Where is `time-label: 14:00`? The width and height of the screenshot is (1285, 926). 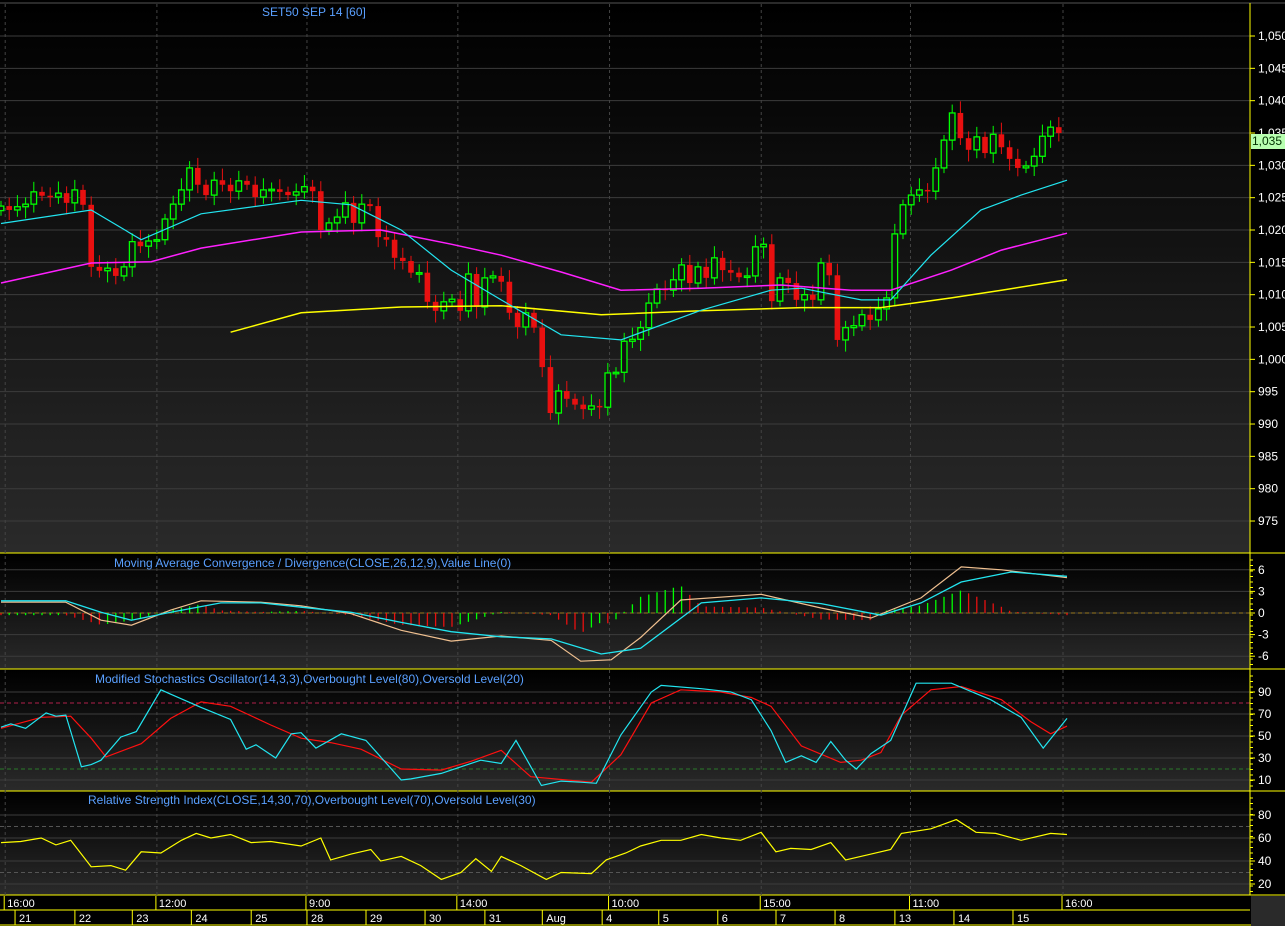
time-label: 14:00 is located at coordinates (474, 904).